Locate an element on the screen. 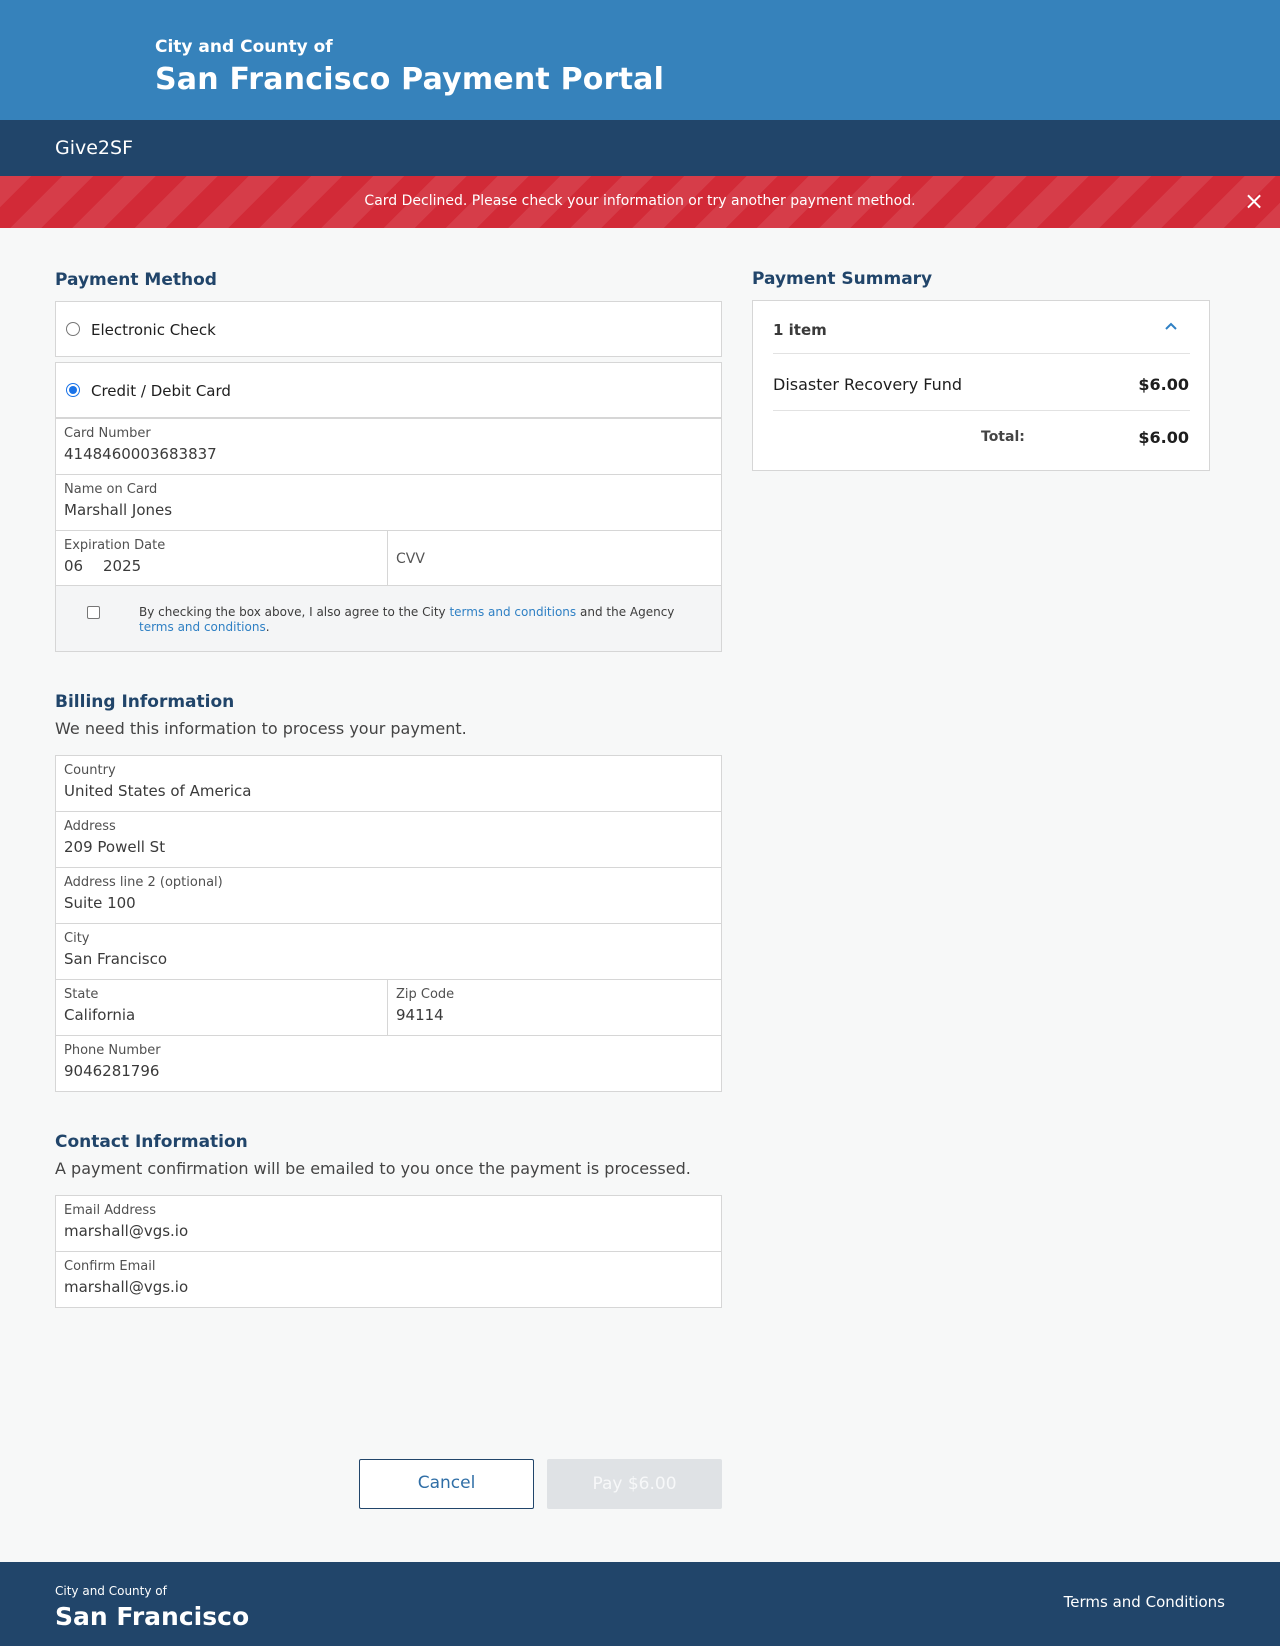 This screenshot has height=1646, width=1280. email-field: Email Address marshall@vgs.io is located at coordinates (388, 1223).